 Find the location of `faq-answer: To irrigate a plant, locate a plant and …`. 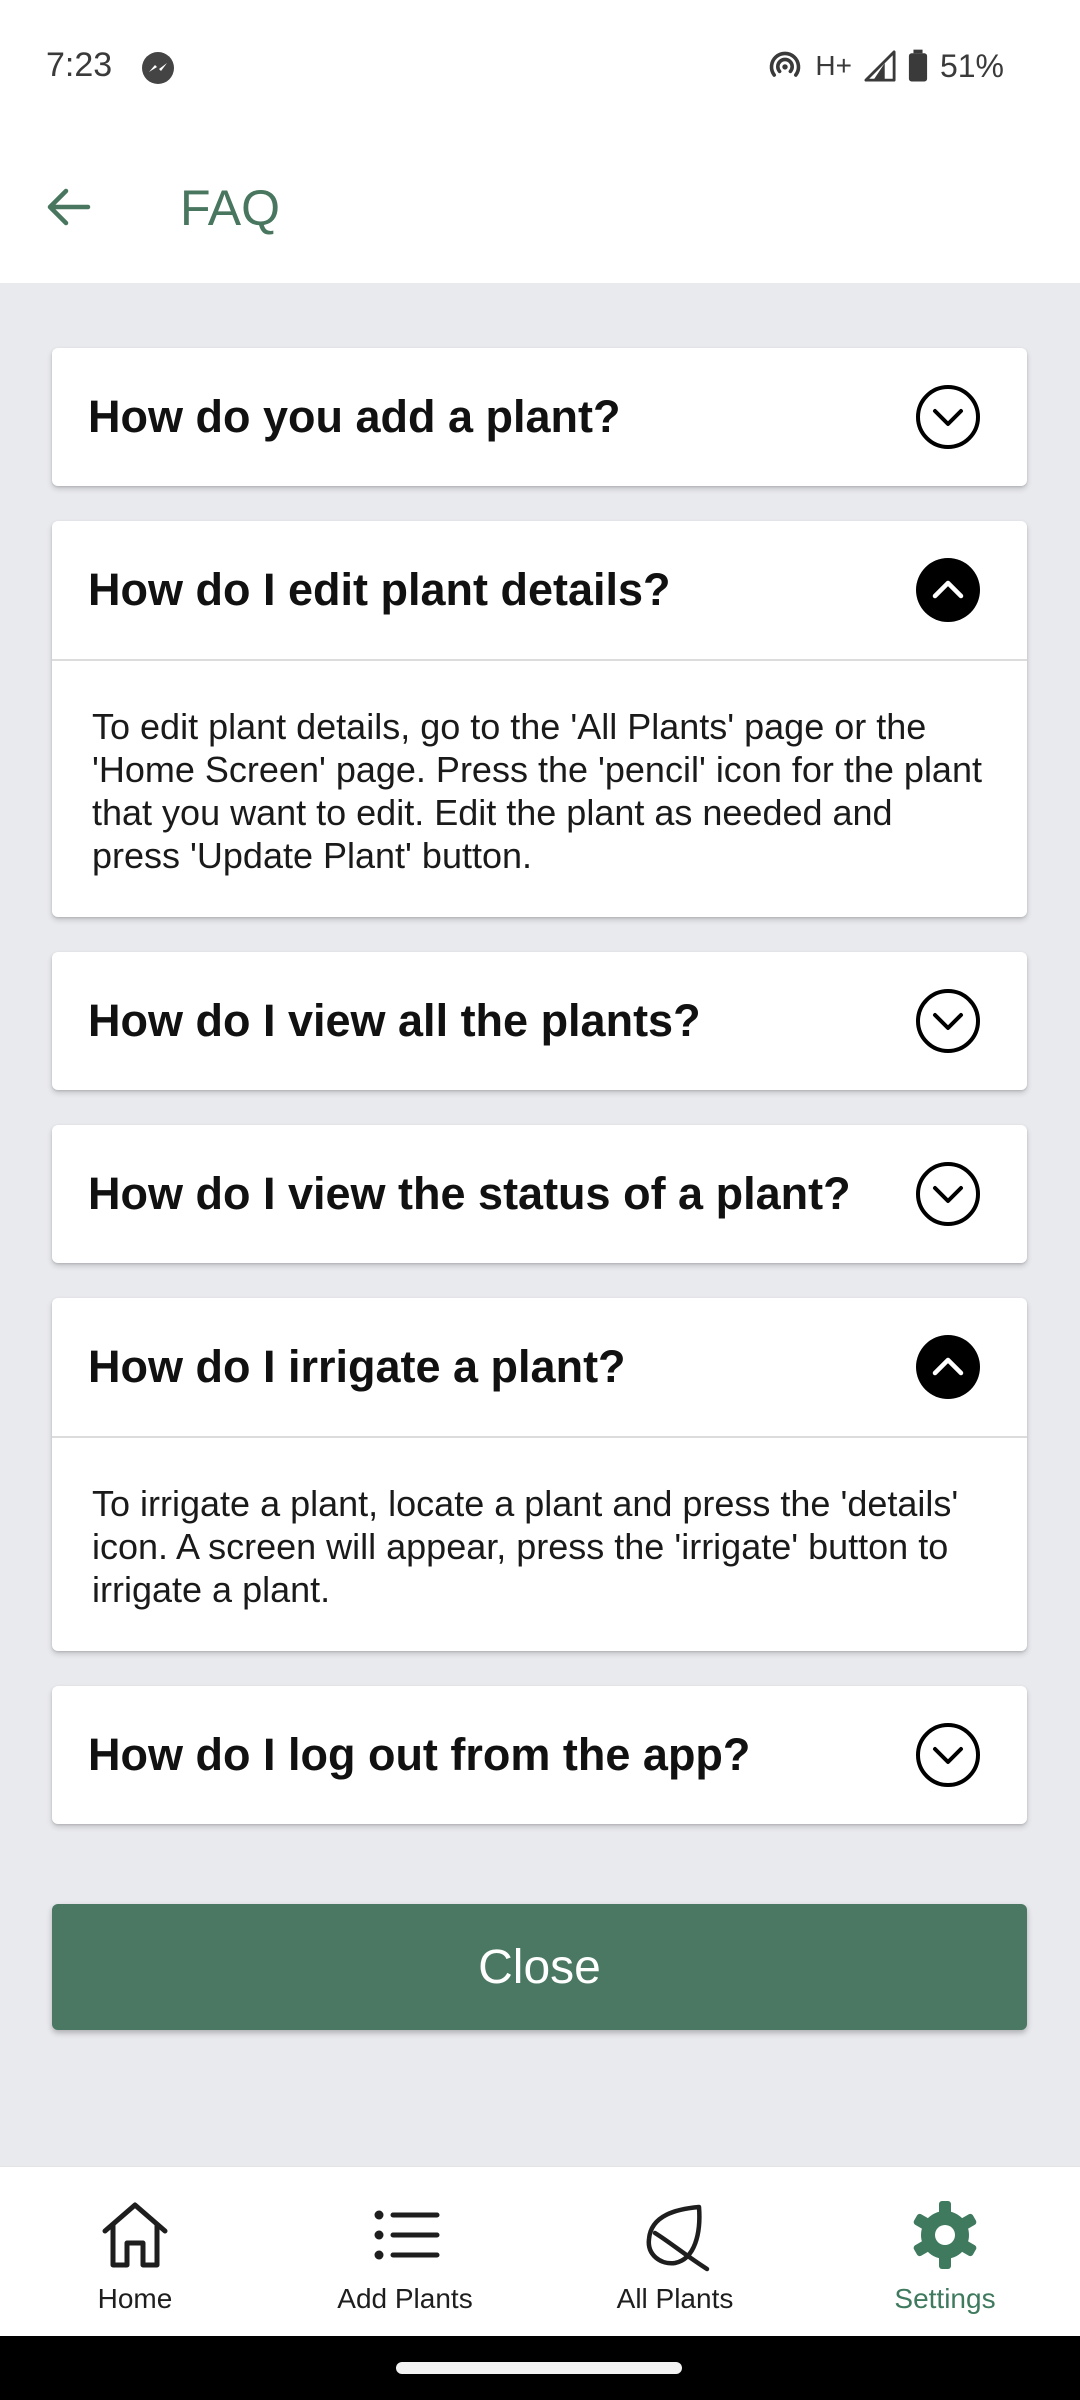

faq-answer: To irrigate a plant, locate a plant and … is located at coordinates (525, 1546).